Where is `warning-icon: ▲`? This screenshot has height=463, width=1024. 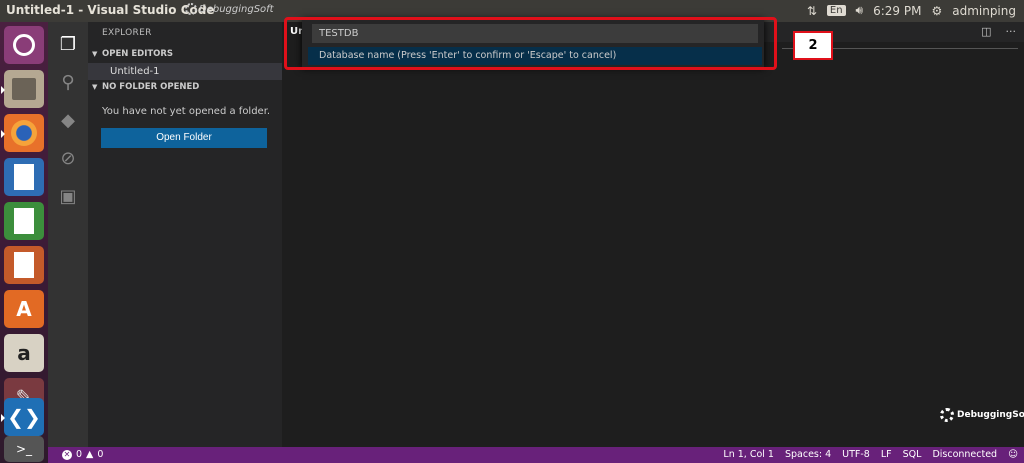
warning-icon: ▲ is located at coordinates (90, 454).